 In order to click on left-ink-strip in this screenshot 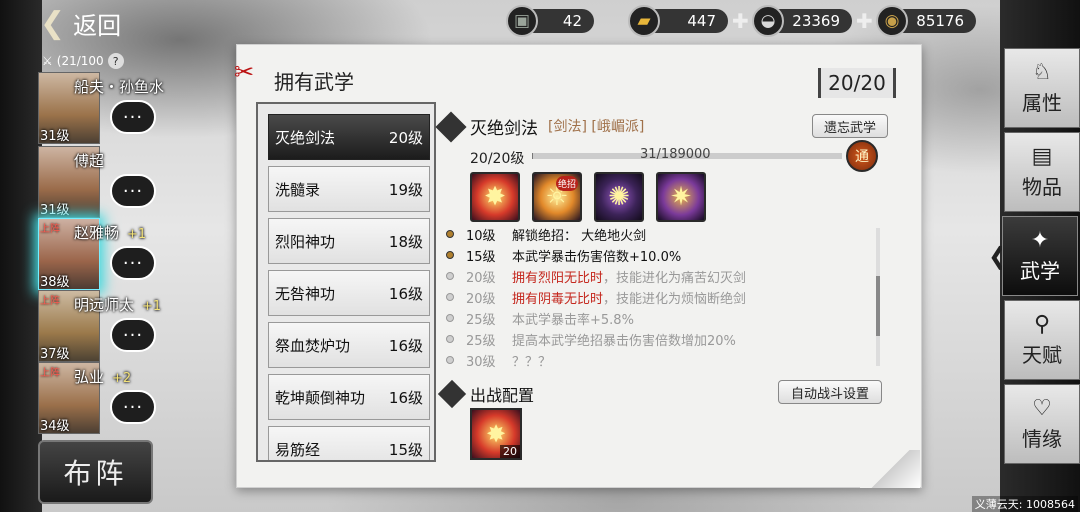, I will do `click(21, 256)`.